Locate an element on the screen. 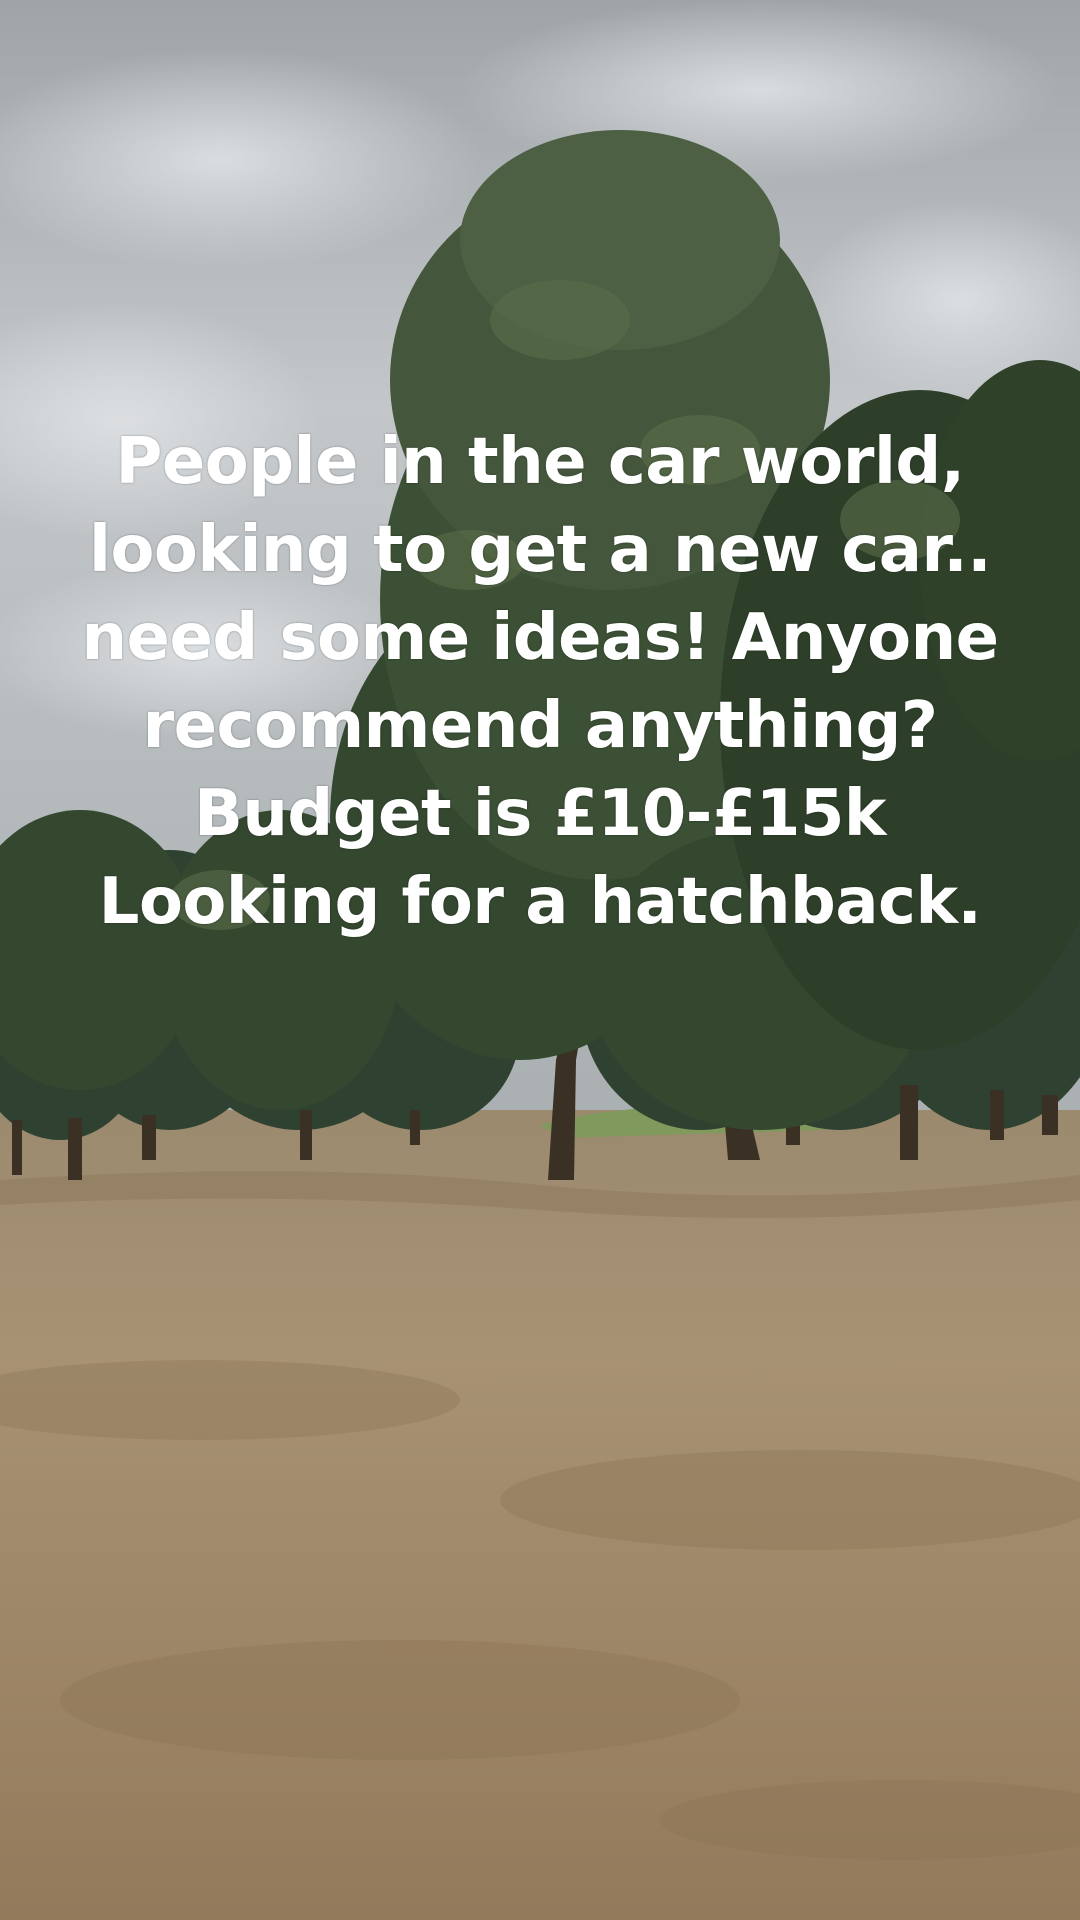 The image size is (1080, 1920). caption-line: People in the car world, is located at coordinates (540, 462).